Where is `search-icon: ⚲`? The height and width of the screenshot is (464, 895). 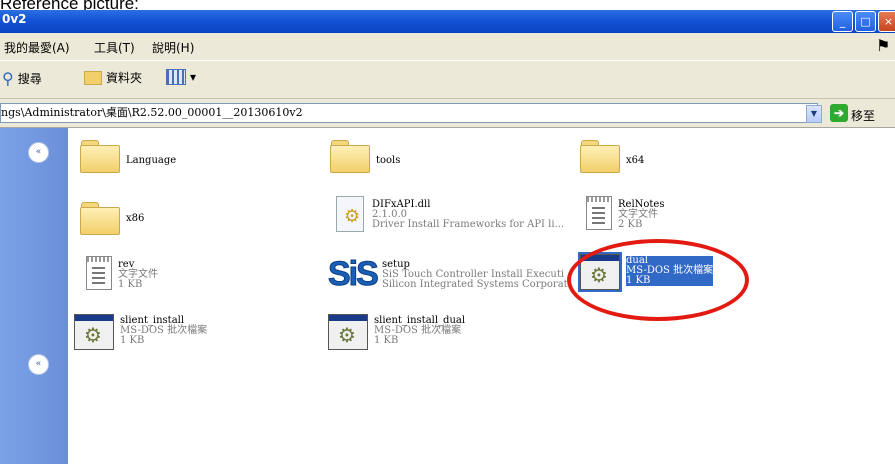
search-icon: ⚲ is located at coordinates (8, 78).